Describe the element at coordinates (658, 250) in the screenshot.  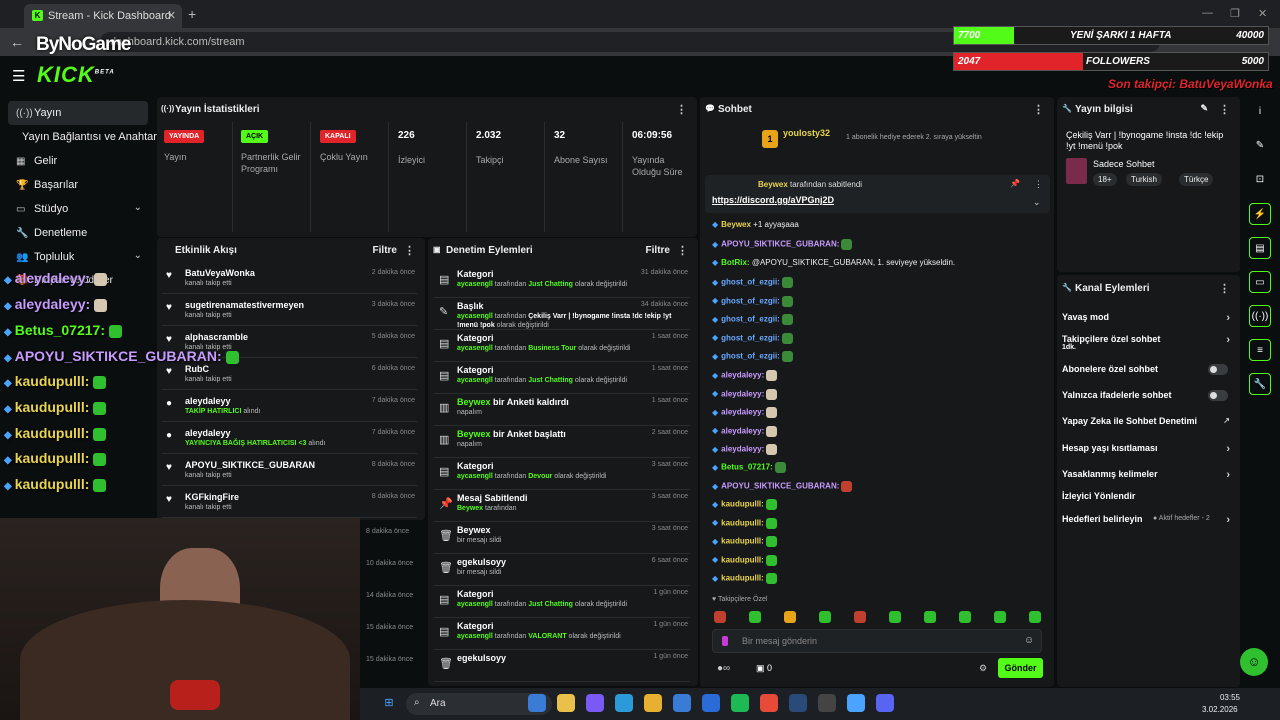
I see `moderation-filter-button: Filtre` at that location.